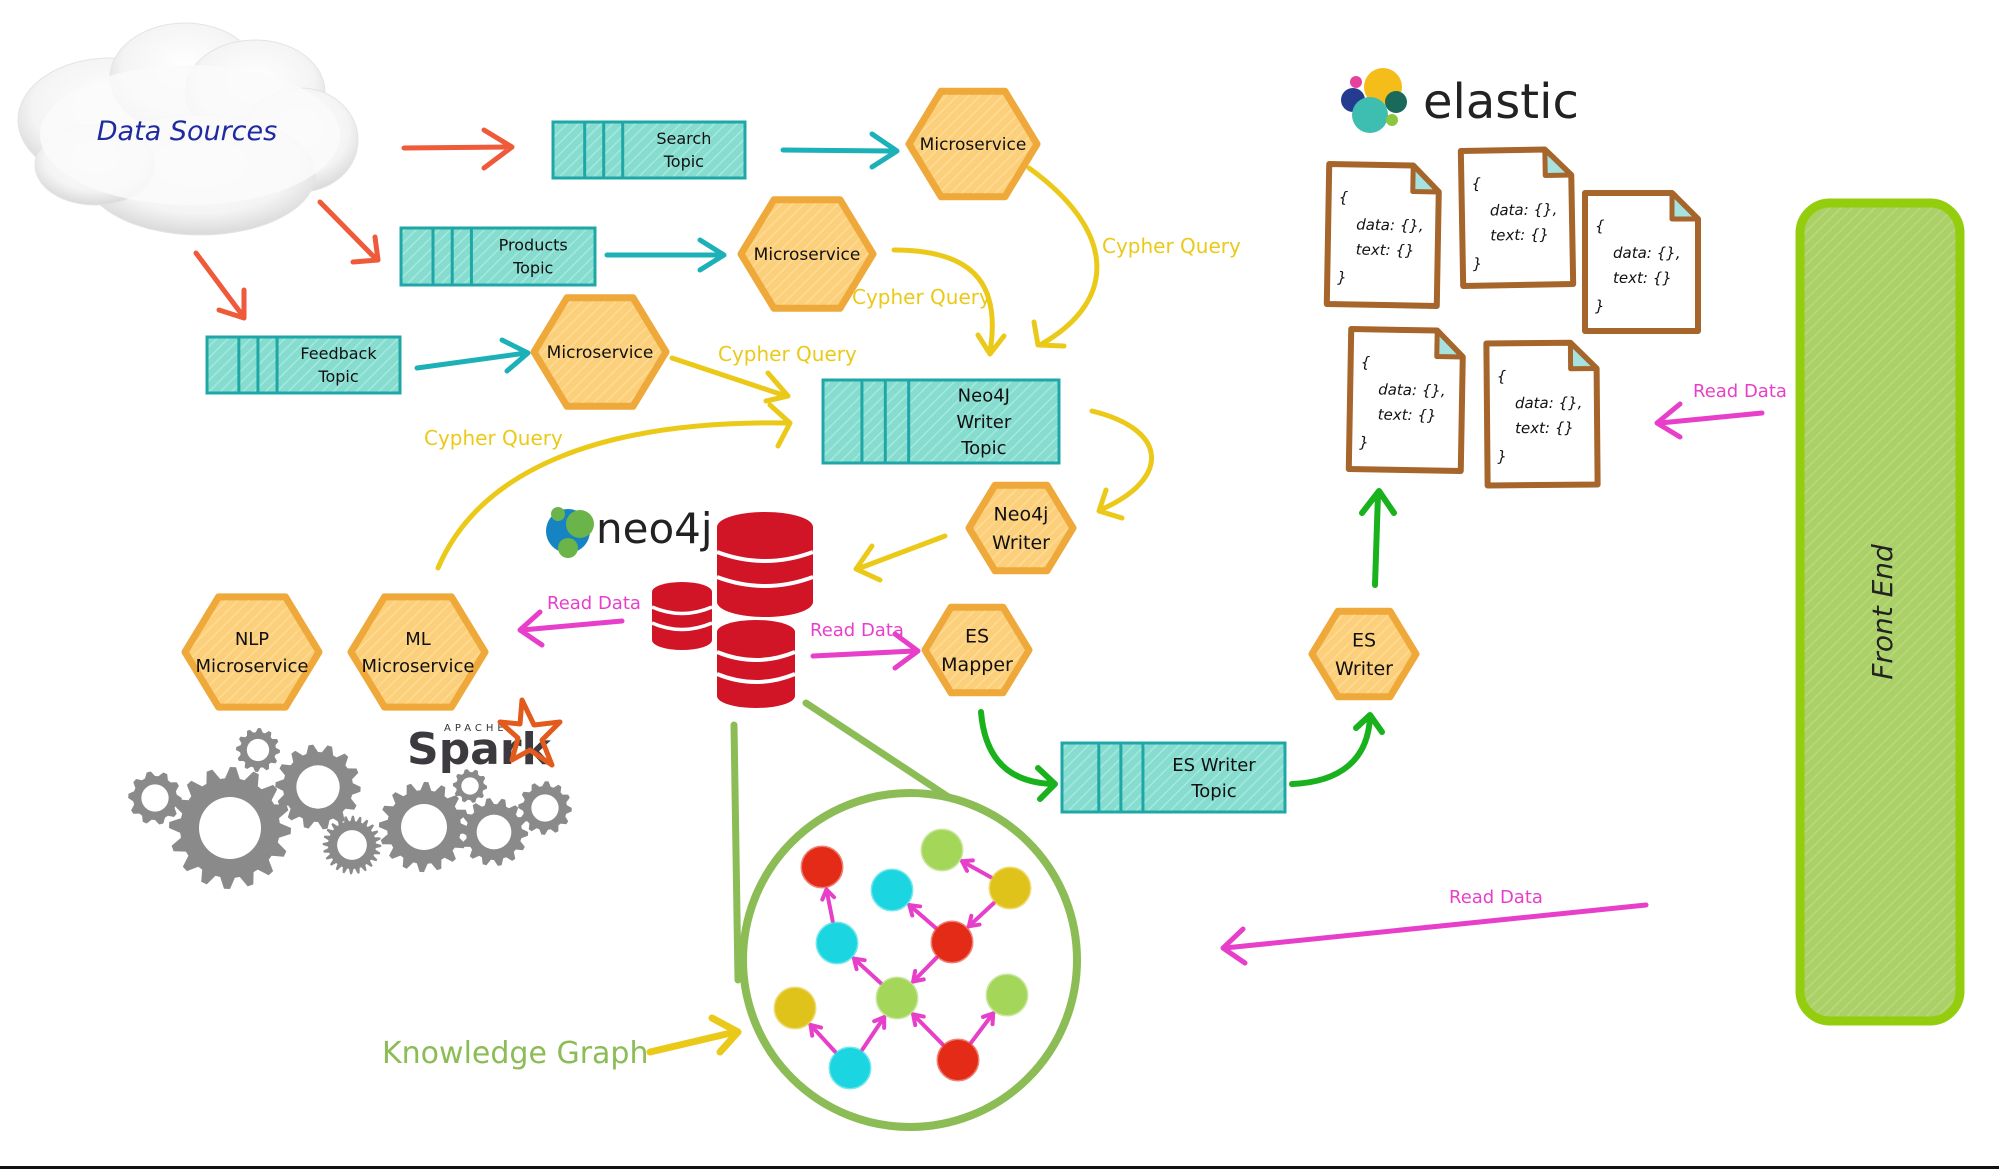 This screenshot has height=1169, width=1999. I want to click on service-es-mapper: ES Mapper, so click(977, 650).